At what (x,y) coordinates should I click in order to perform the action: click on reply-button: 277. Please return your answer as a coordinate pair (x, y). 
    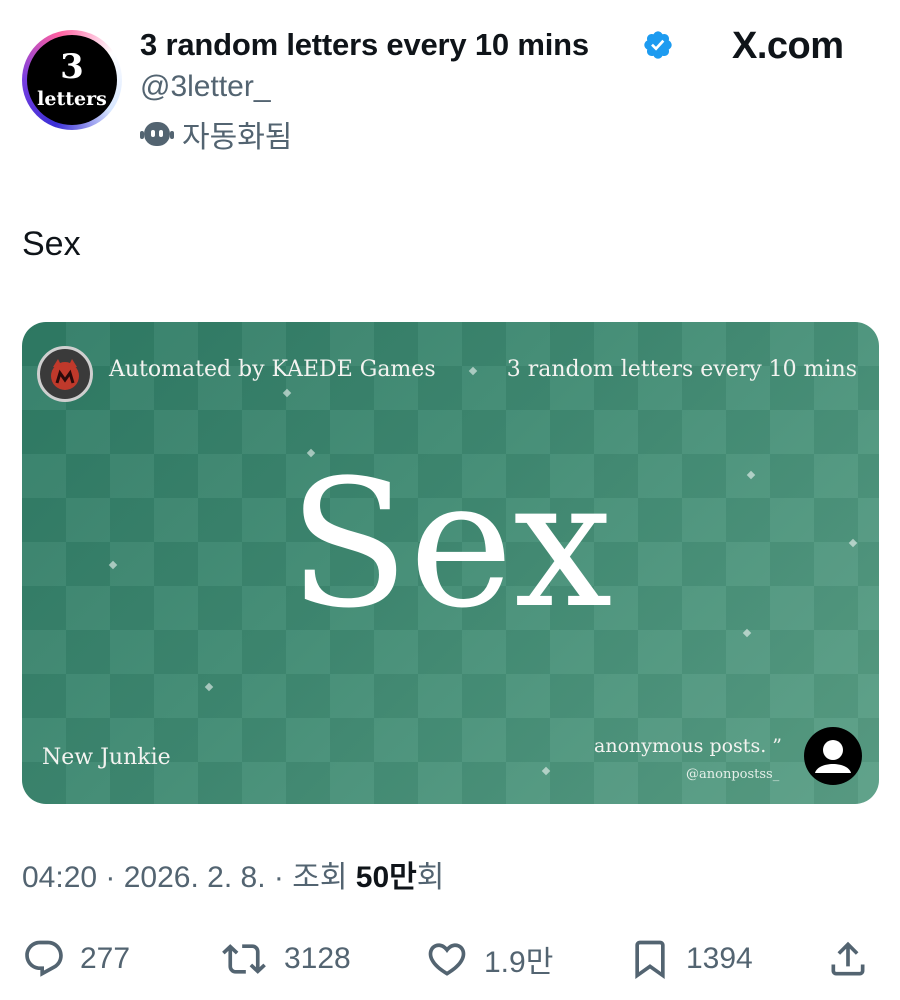
    Looking at the image, I should click on (76, 959).